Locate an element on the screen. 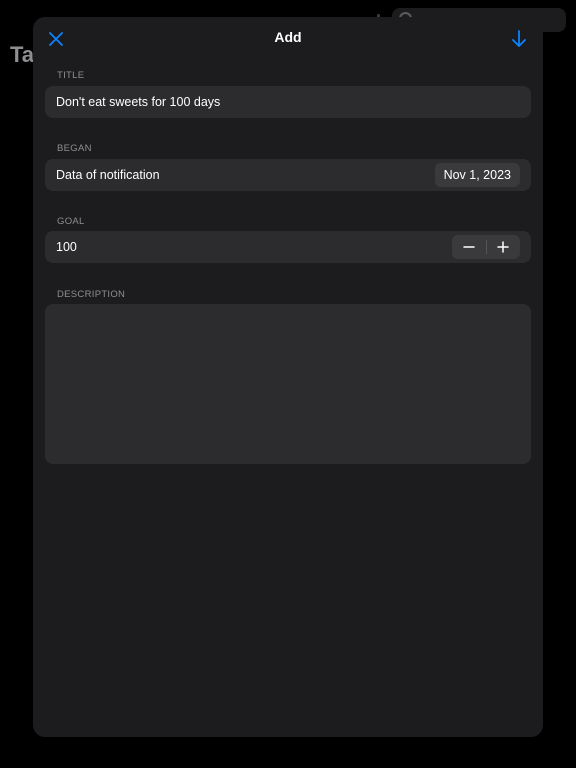 The width and height of the screenshot is (576, 768). decrement-button is located at coordinates (469, 247).